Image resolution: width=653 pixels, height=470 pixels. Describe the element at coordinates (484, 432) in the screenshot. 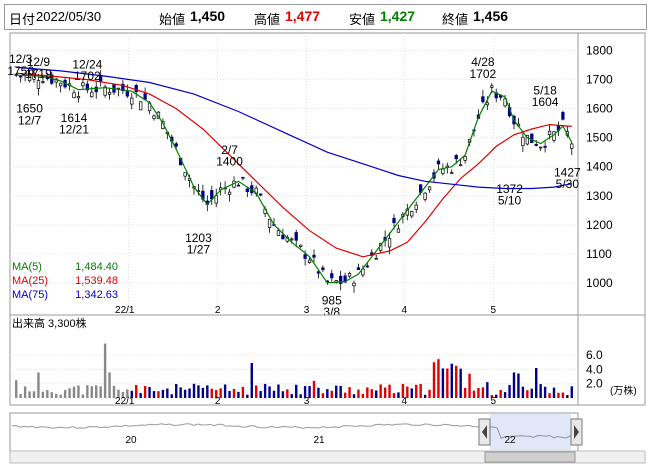

I see `navigator-left-handle` at that location.